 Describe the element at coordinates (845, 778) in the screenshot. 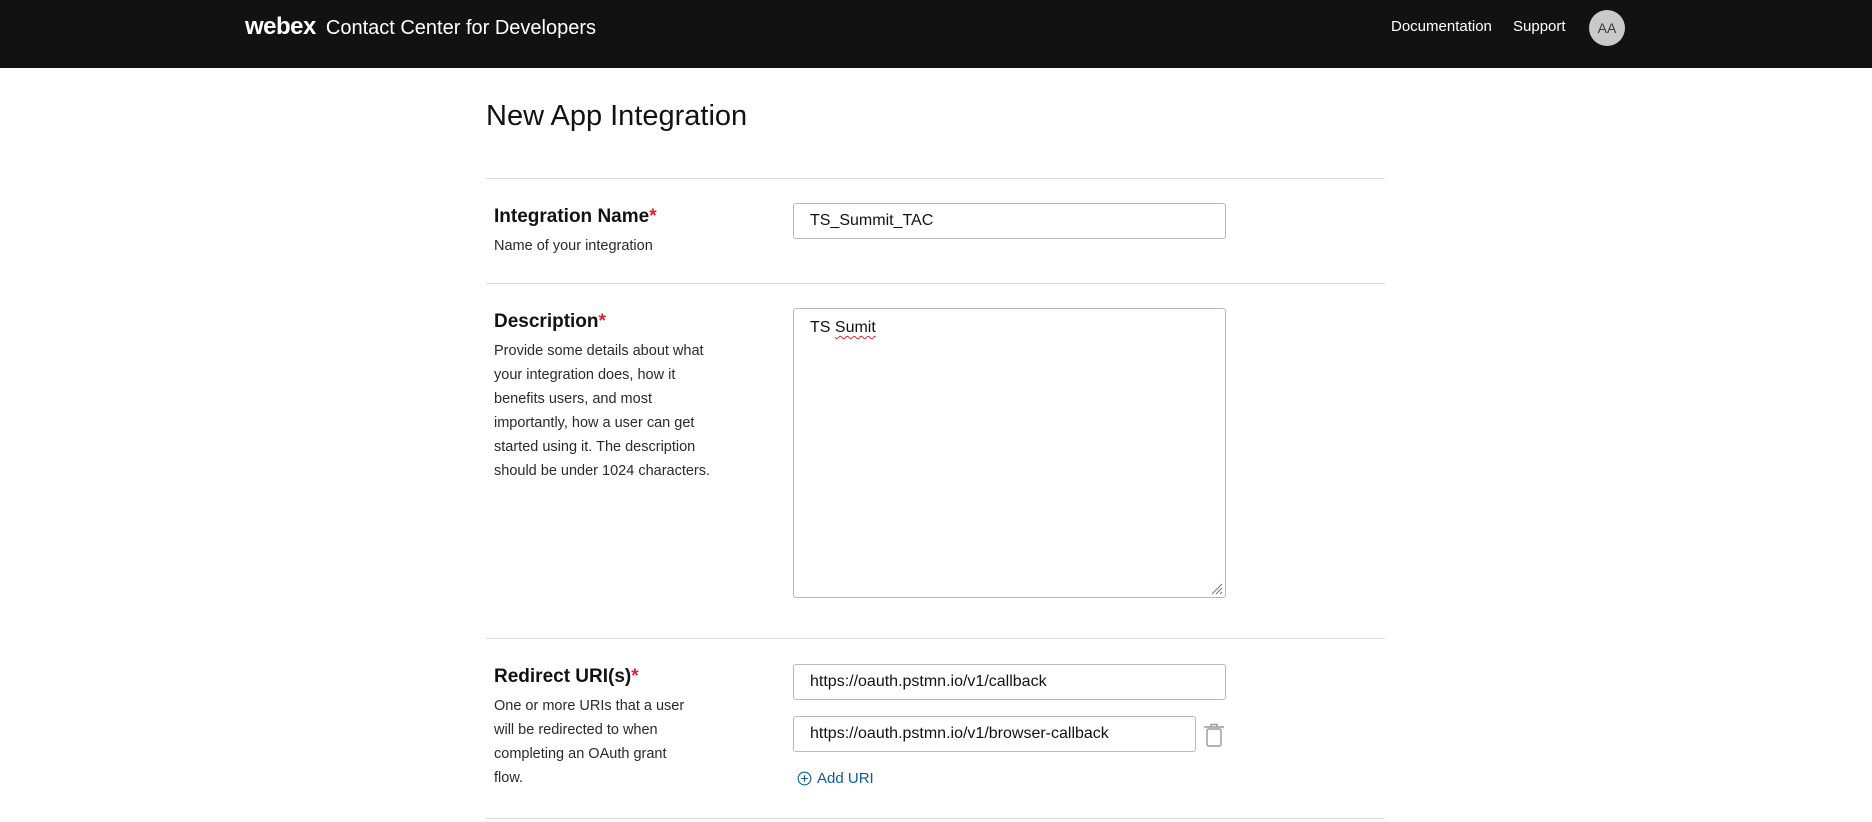

I see `add-uri-label: Add URI` at that location.